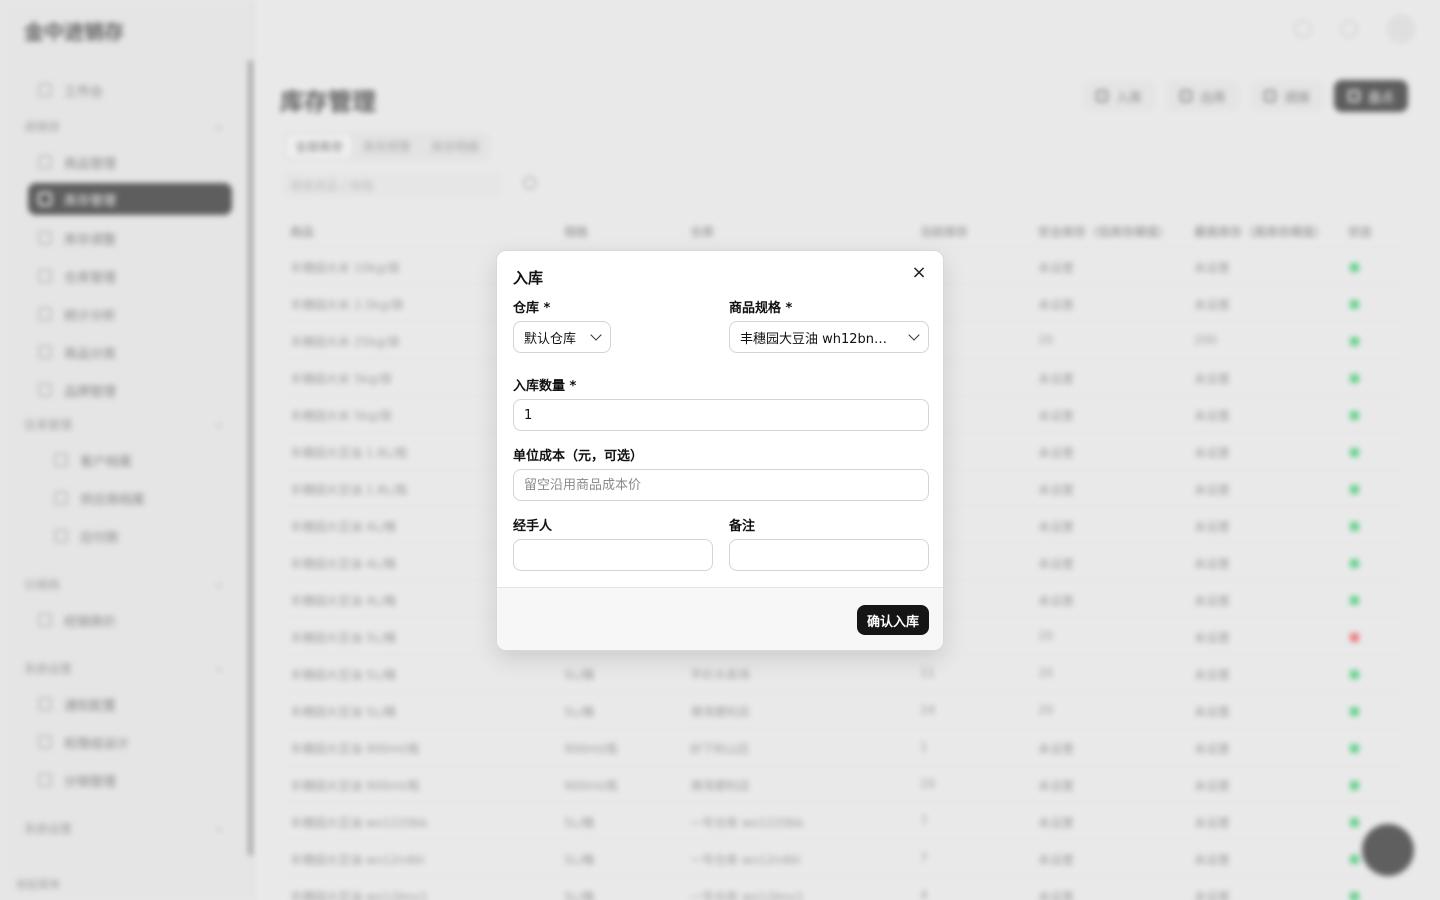  What do you see at coordinates (721, 415) in the screenshot?
I see `quantity-input` at bounding box center [721, 415].